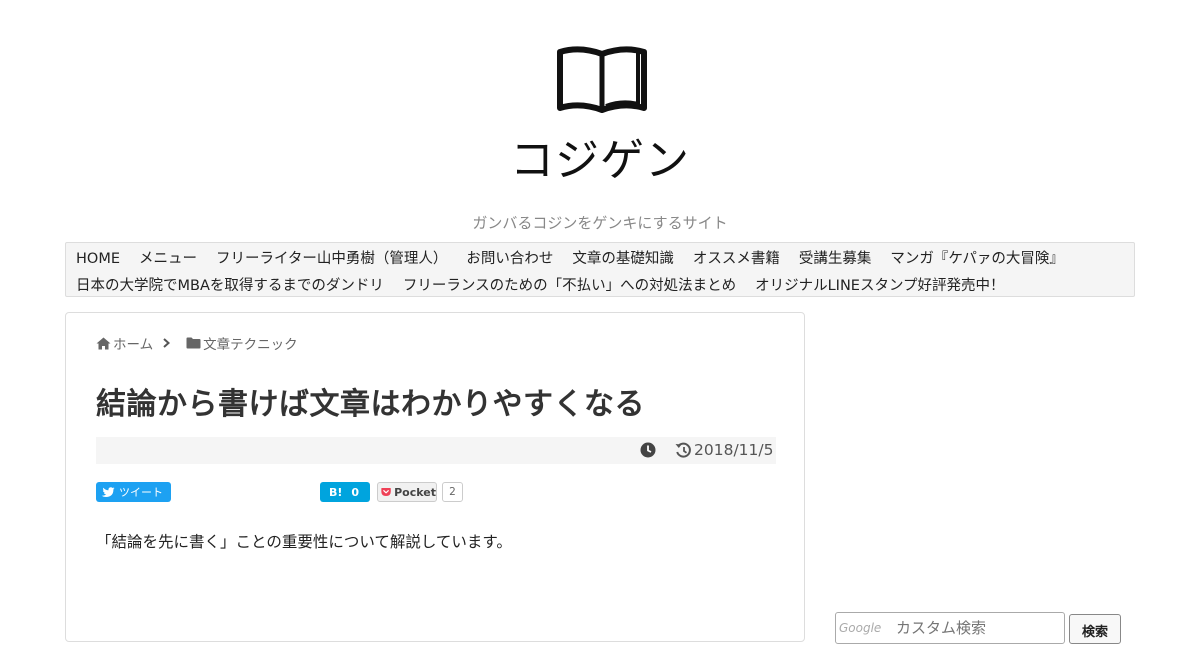  I want to click on updated-date: 2018/11/5, so click(734, 450).